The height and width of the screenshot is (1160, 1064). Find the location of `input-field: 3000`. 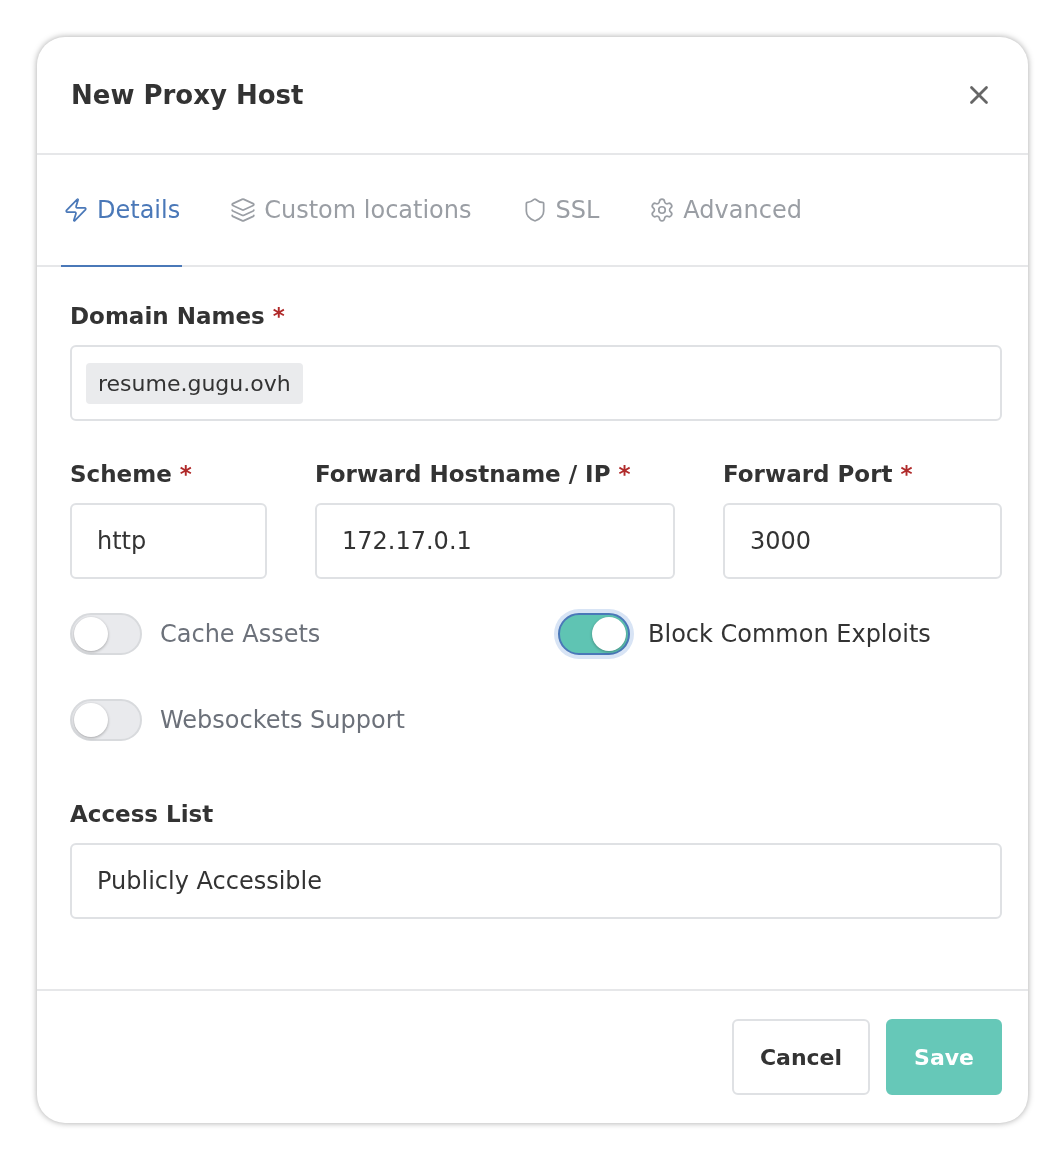

input-field: 3000 is located at coordinates (862, 541).